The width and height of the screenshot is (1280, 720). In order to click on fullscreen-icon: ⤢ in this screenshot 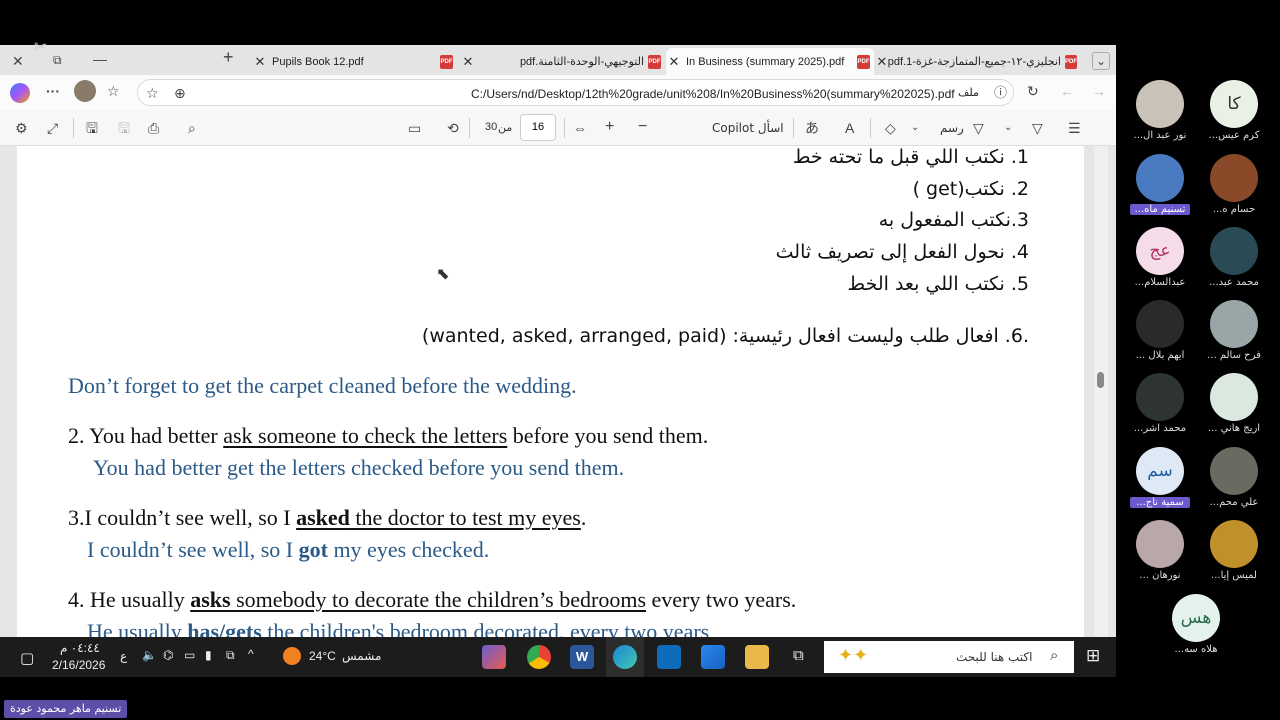, I will do `click(52, 128)`.